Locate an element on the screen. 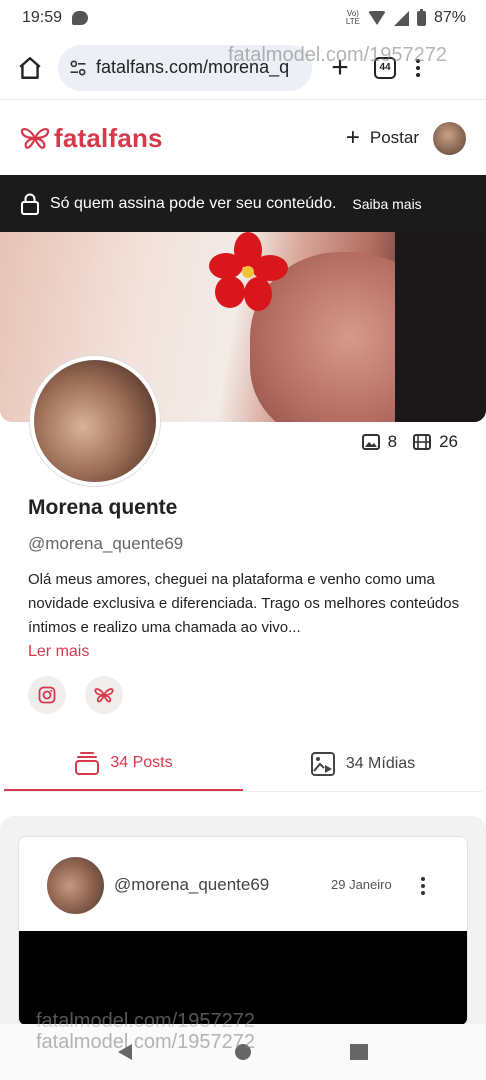  learn-more-link: Saiba mais is located at coordinates (386, 204).